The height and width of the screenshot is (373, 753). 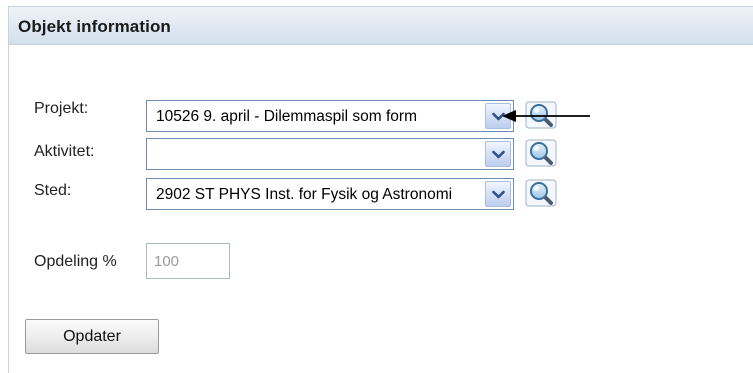 I want to click on sted-dropdown-button, so click(x=498, y=194).